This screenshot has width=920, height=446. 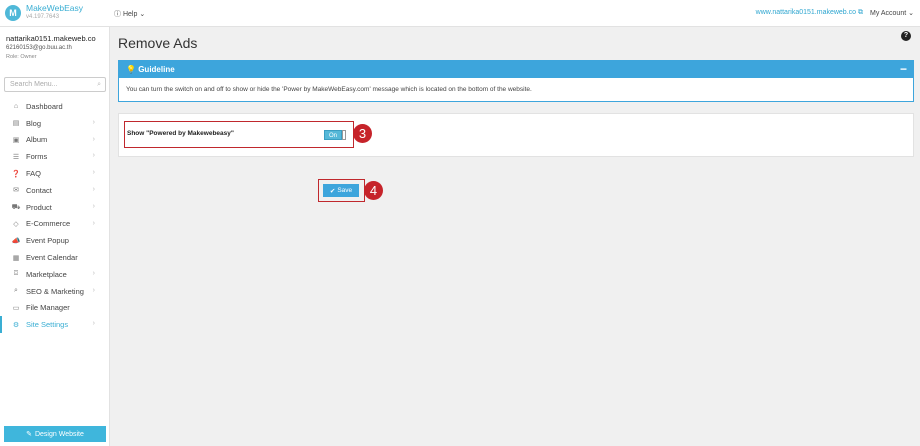 I want to click on help-label: Help, so click(x=130, y=14).